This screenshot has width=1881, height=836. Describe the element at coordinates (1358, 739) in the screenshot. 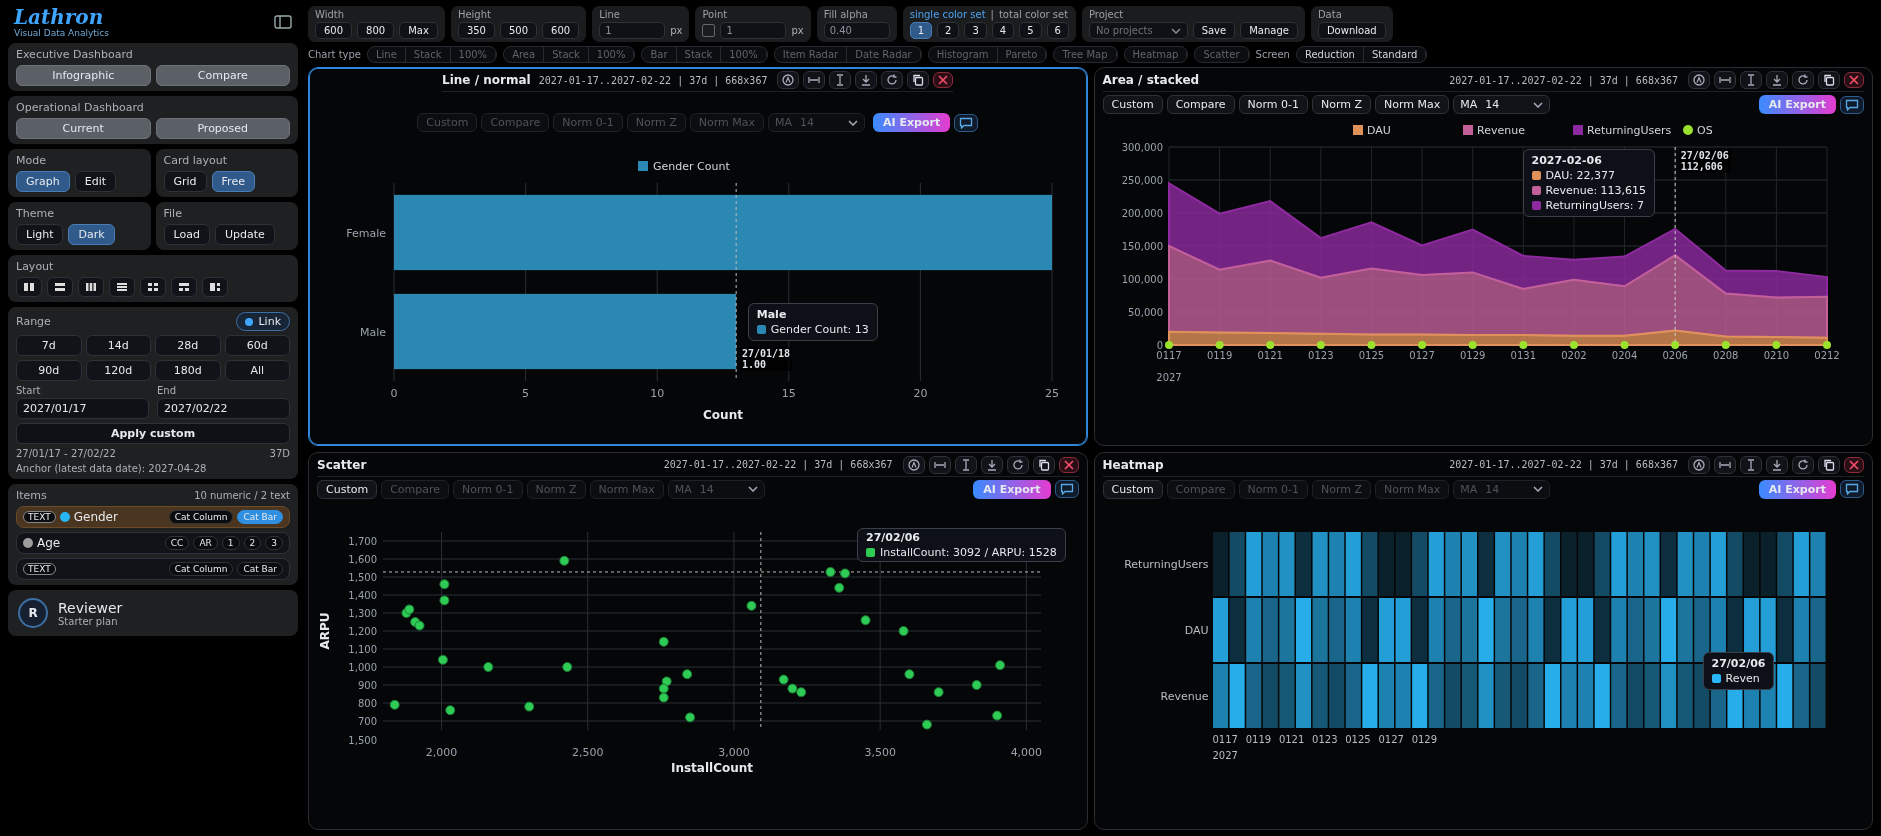

I see `axis-tick-label: 0125` at that location.